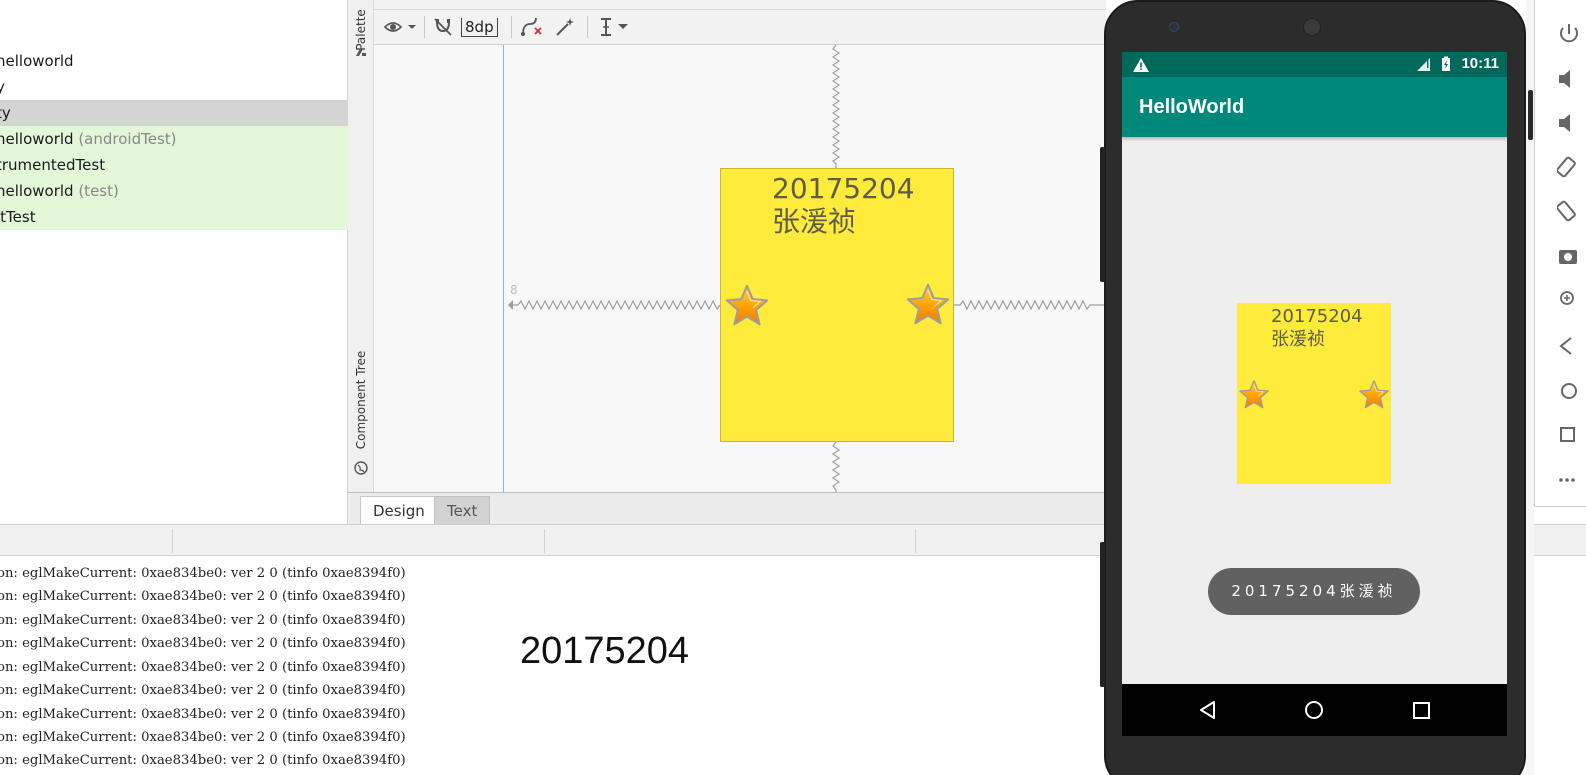 The height and width of the screenshot is (775, 1586). What do you see at coordinates (361, 51) in the screenshot?
I see `palette-icon` at bounding box center [361, 51].